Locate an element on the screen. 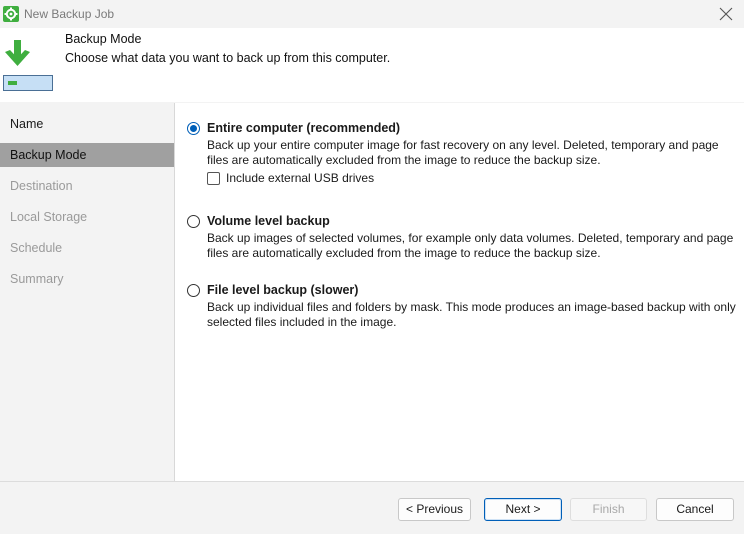 This screenshot has height=534, width=744. veeam-gear-icon is located at coordinates (11, 14).